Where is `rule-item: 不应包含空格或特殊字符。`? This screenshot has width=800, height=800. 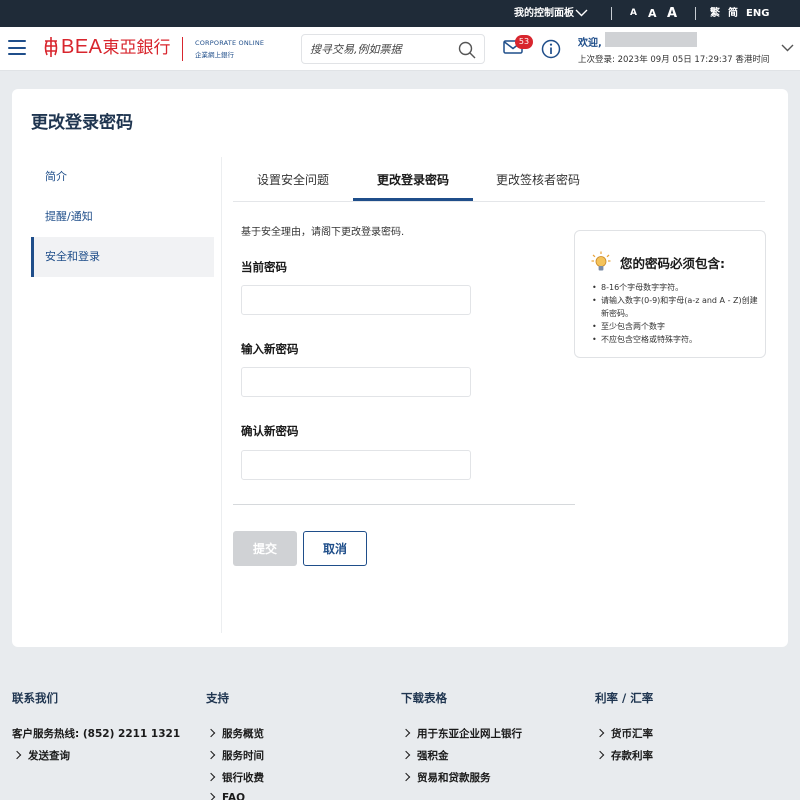
rule-item: 不应包含空格或特殊字符。 is located at coordinates (676, 339).